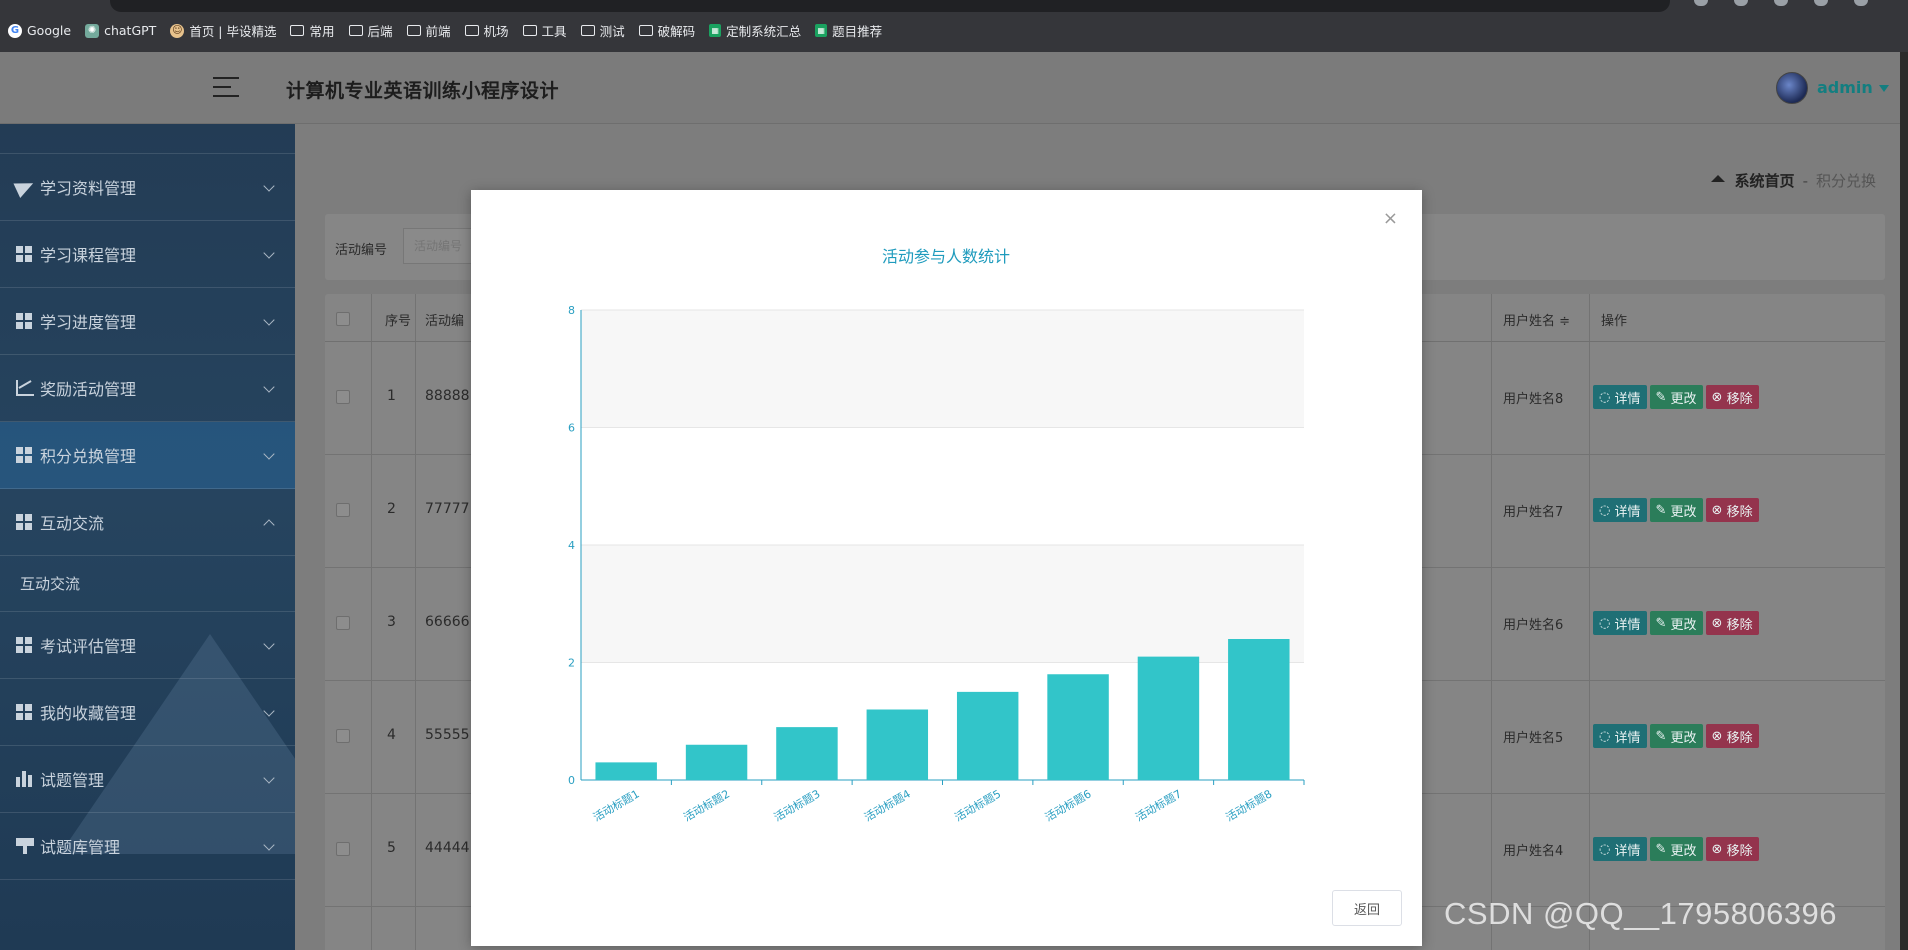  I want to click on sidebar-item-label: 考试评估管理, so click(88, 646).